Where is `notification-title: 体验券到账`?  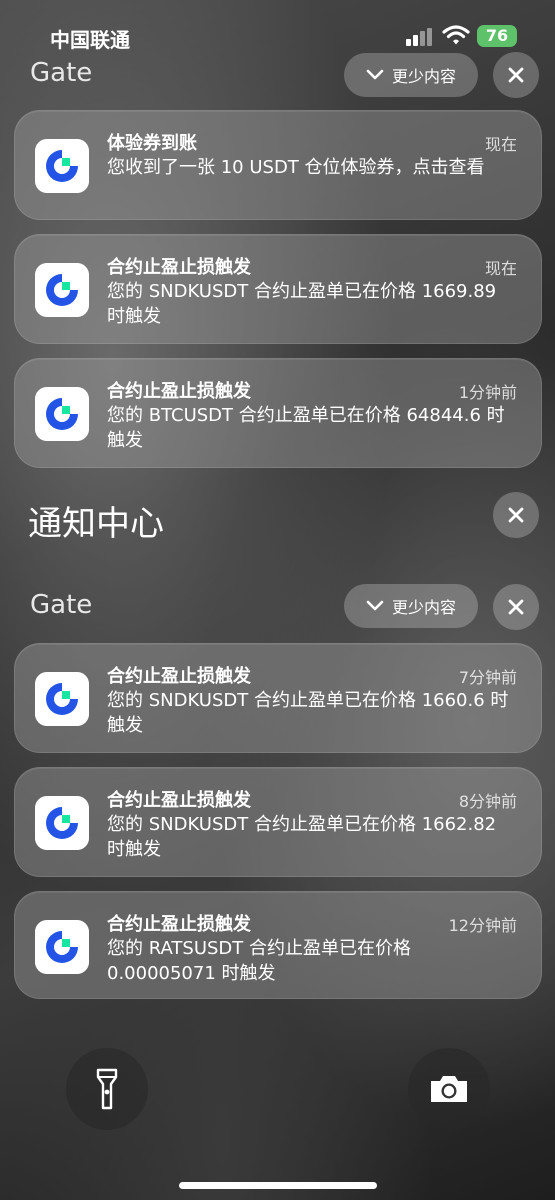 notification-title: 体验券到账 is located at coordinates (152, 143).